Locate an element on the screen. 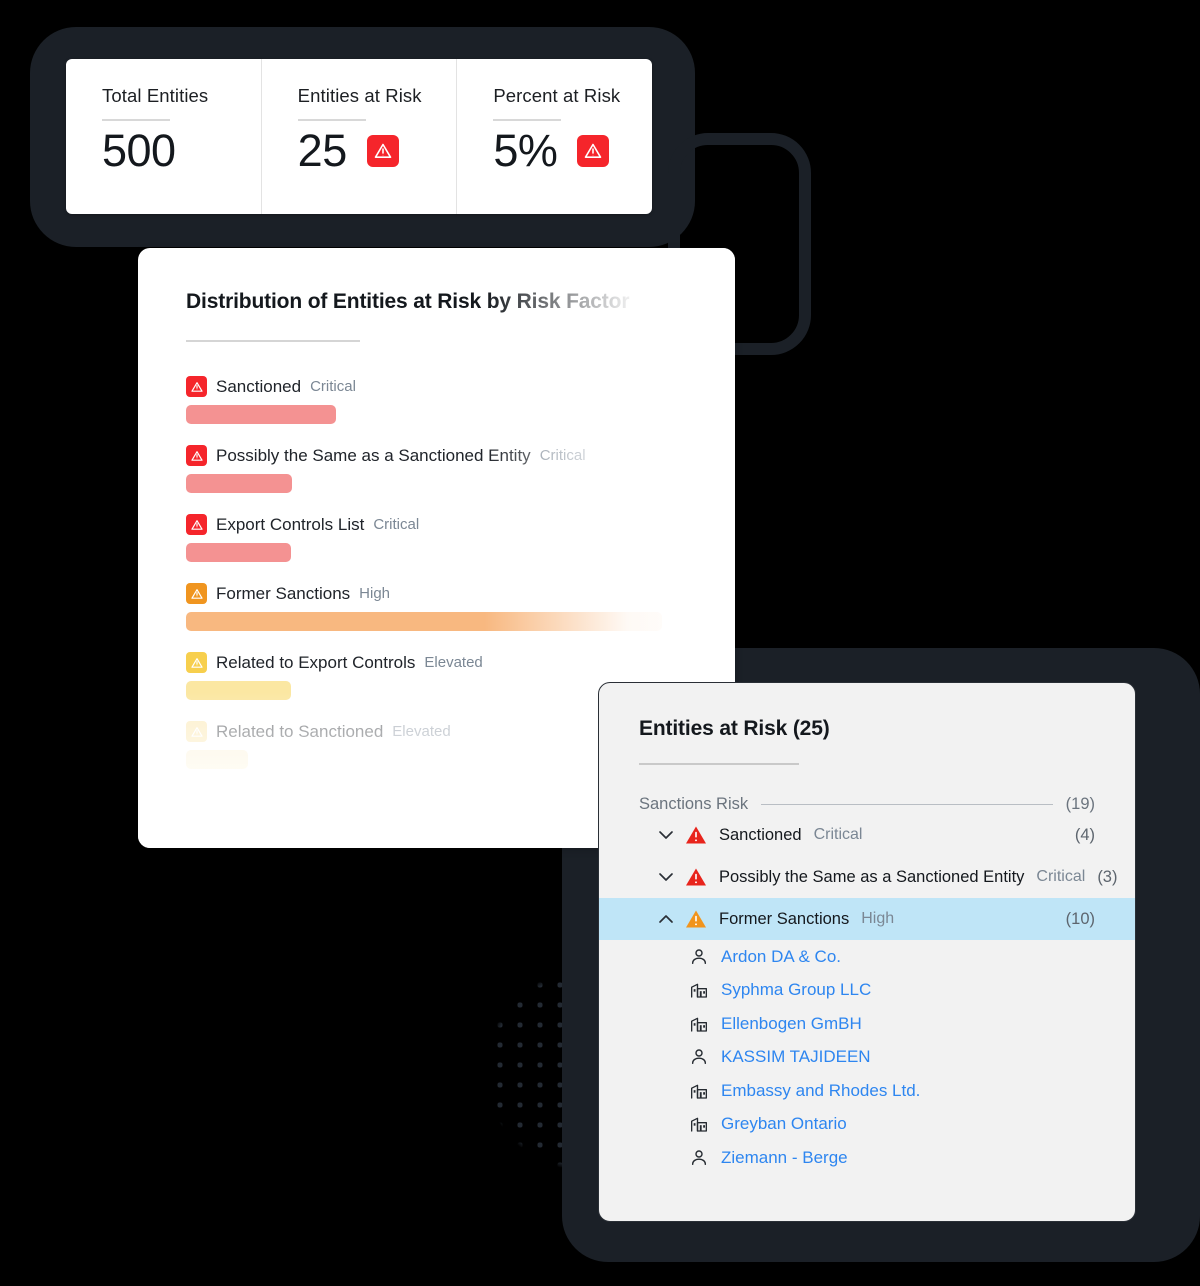 This screenshot has width=1200, height=1286. risk-factor-bar-row: Export Controls List Critical is located at coordinates (460, 538).